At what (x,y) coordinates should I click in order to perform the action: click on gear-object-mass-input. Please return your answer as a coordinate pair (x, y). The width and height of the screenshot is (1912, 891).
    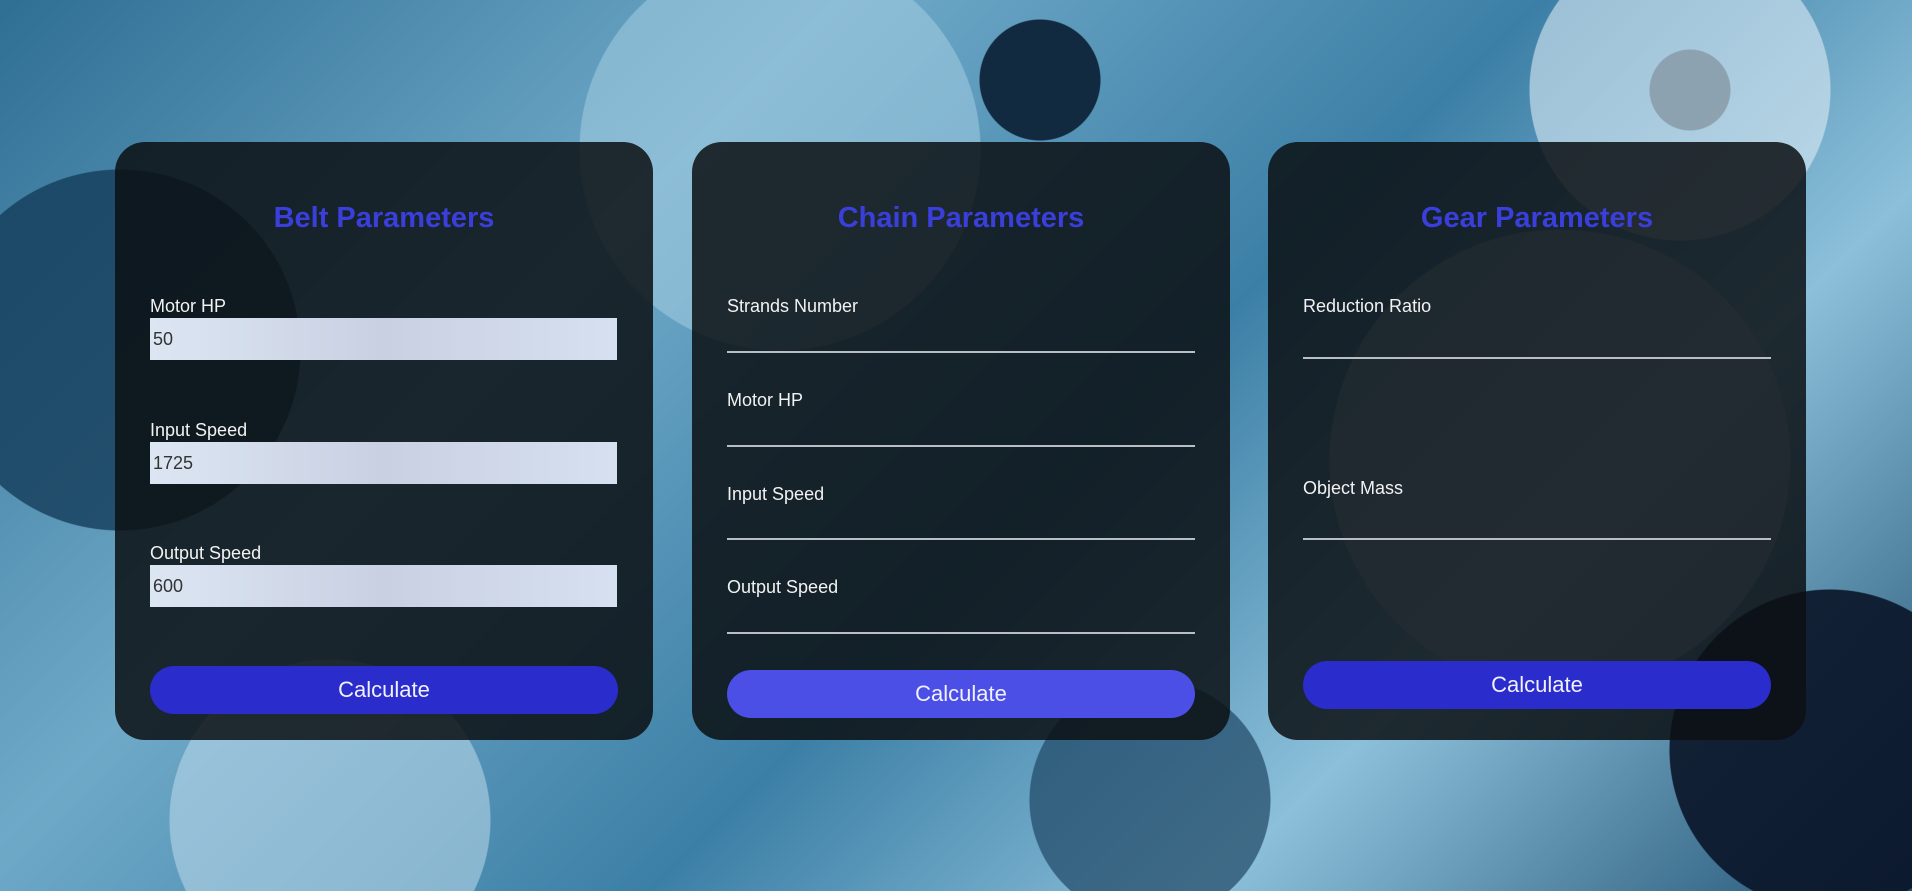
    Looking at the image, I should click on (1537, 525).